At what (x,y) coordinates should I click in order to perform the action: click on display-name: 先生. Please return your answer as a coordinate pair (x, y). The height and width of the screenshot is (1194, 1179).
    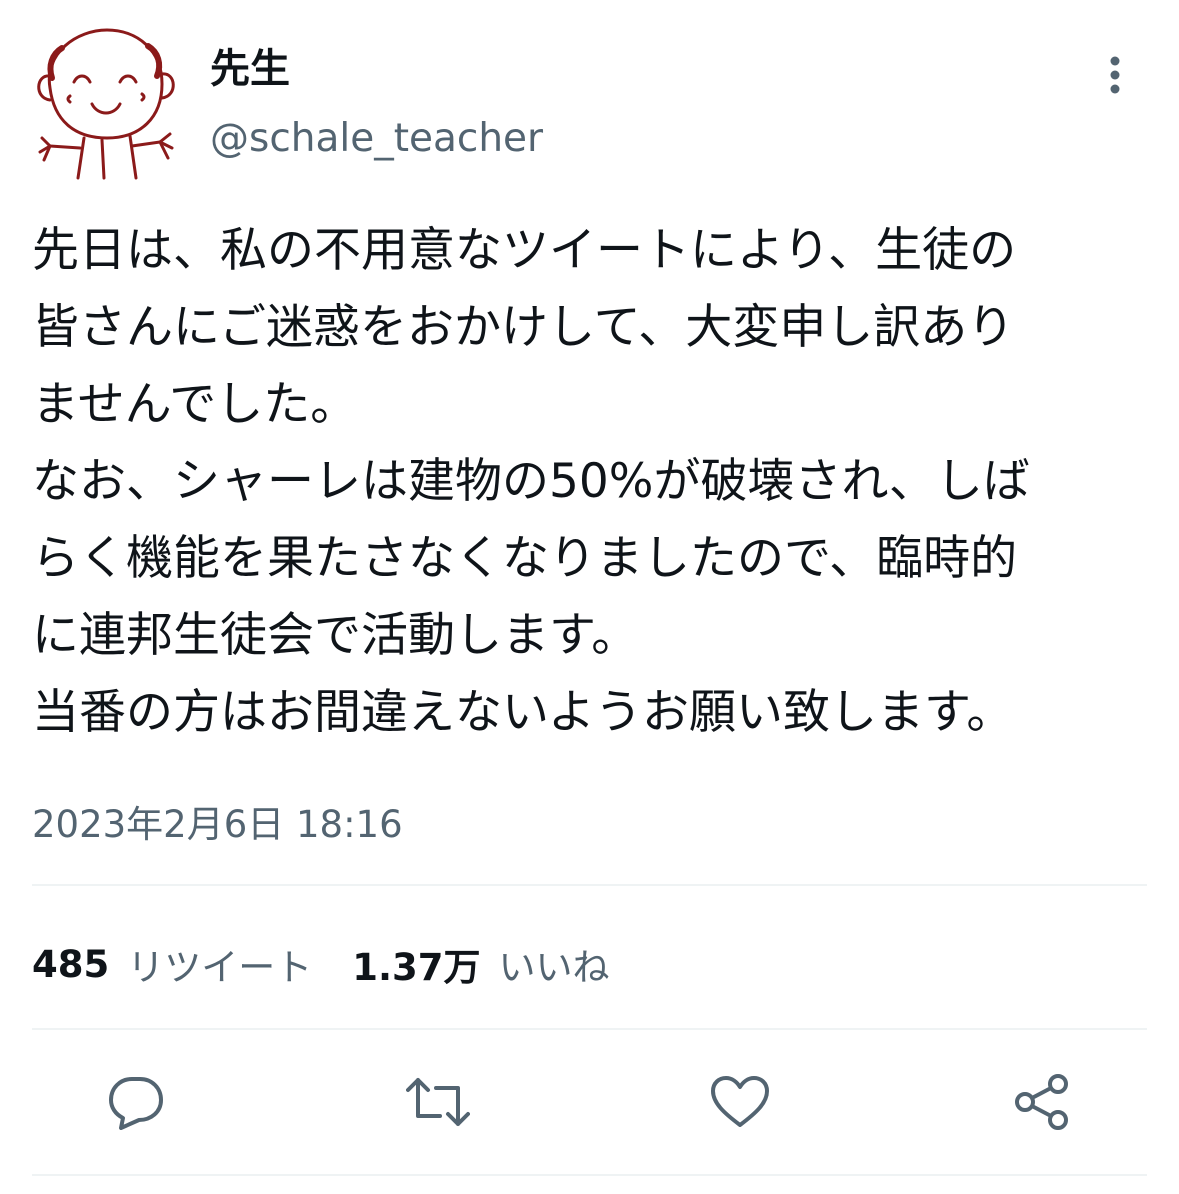
    Looking at the image, I should click on (250, 69).